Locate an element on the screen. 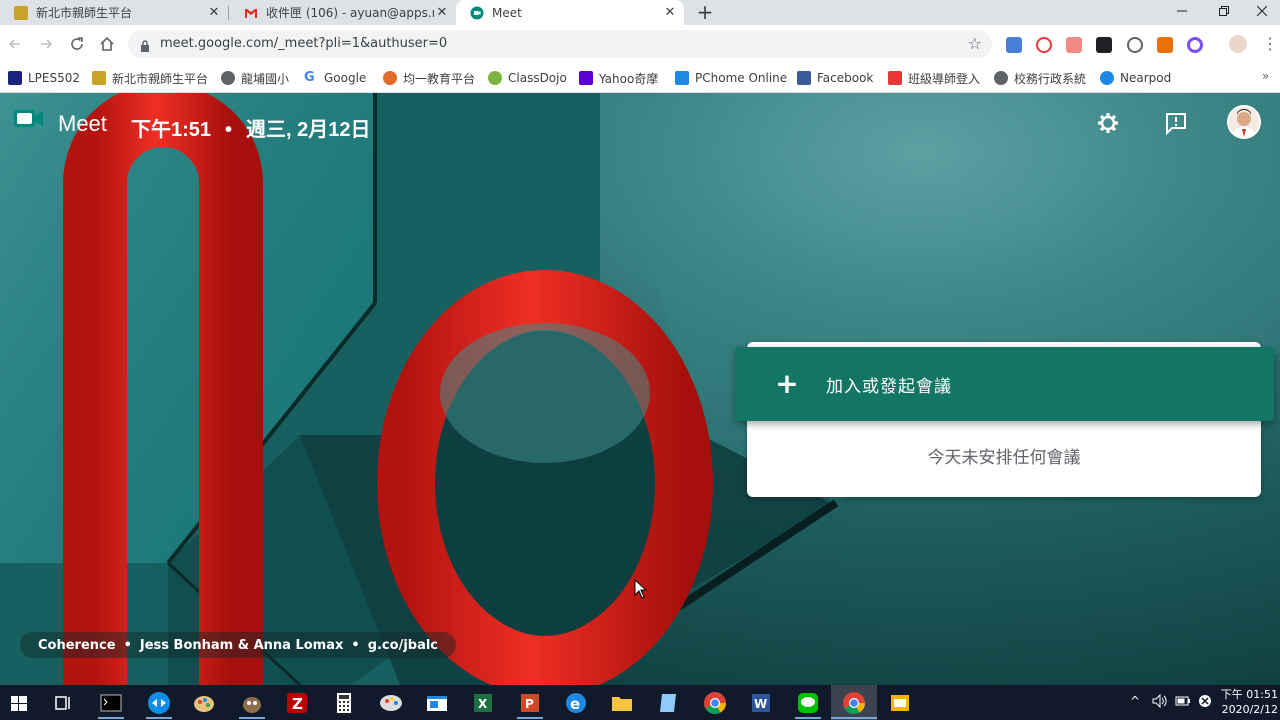 The height and width of the screenshot is (720, 1280). more-bookmarks-icon: » is located at coordinates (1265, 76).